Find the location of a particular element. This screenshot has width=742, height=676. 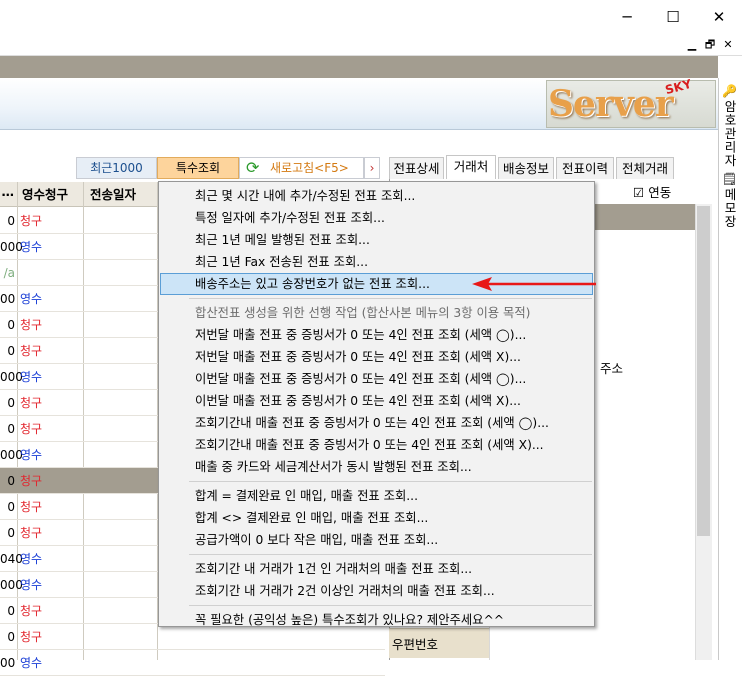

tab-slip-history: 전표이력 is located at coordinates (585, 168).